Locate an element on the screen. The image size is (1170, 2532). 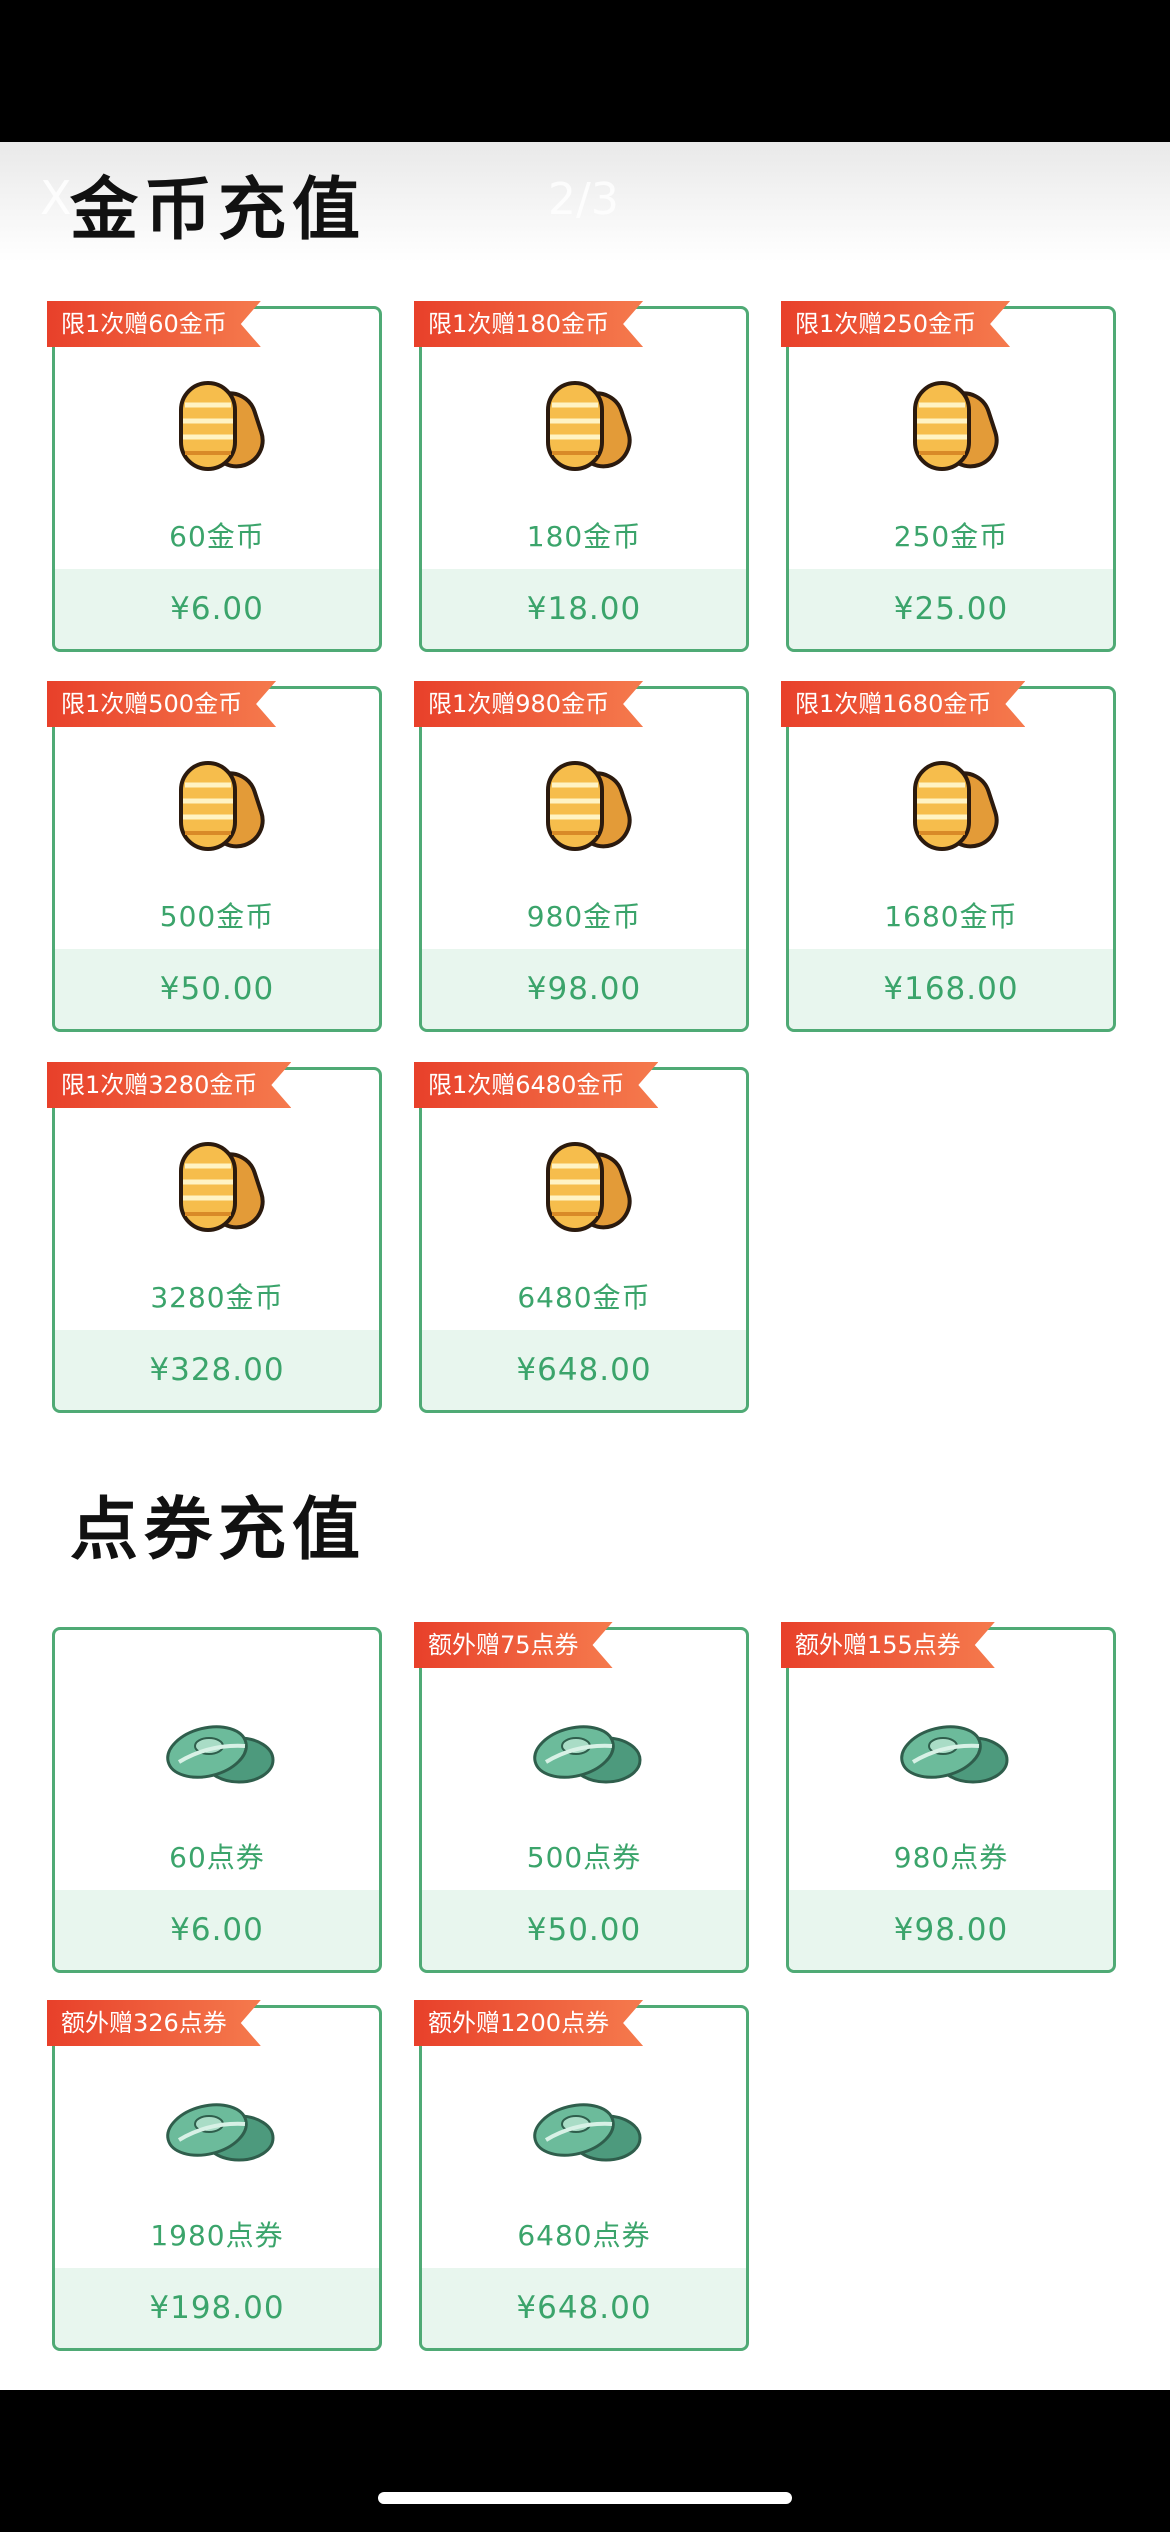
voucher-price-label: ¥648.00 is located at coordinates (584, 2308).